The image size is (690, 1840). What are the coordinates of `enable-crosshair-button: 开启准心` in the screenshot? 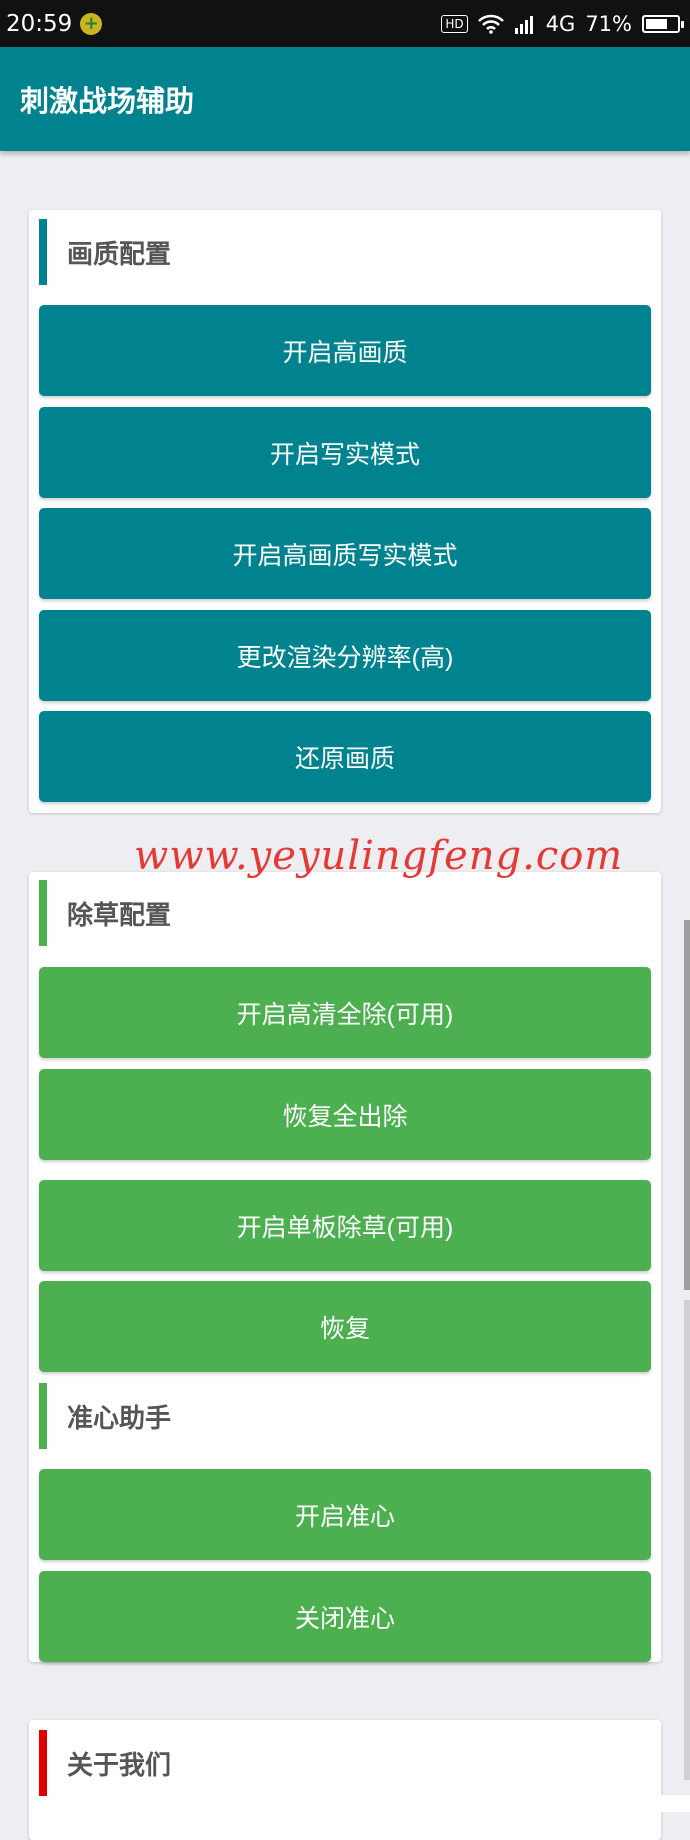 It's located at (345, 1514).